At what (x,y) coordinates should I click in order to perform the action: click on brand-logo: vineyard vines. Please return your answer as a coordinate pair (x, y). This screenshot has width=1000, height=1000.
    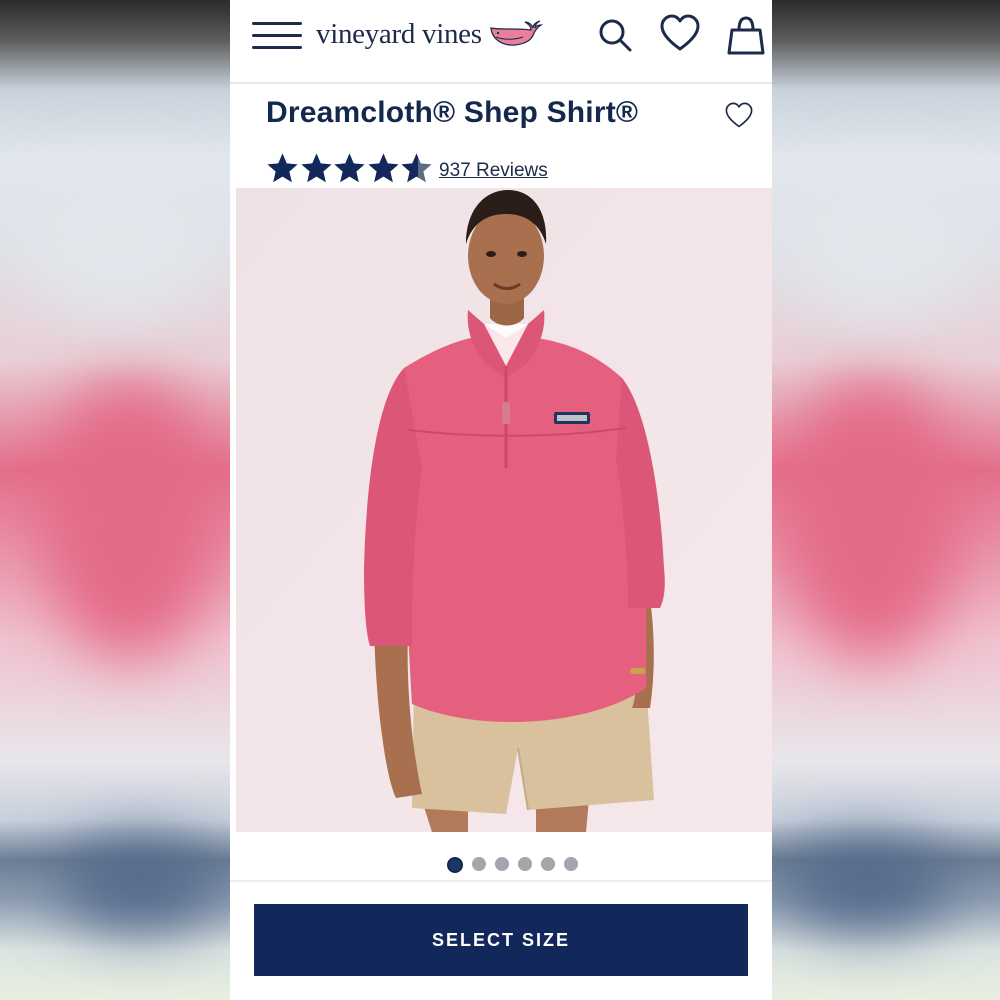
    Looking at the image, I should click on (430, 34).